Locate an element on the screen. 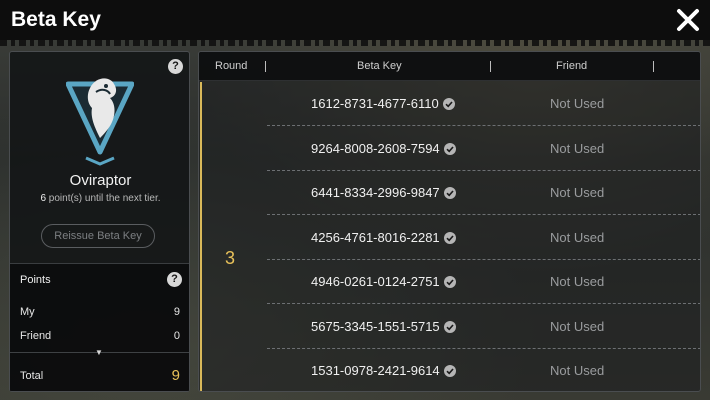 This screenshot has height=400, width=710. table-row: 4946-0261-0124-2751 Not Used is located at coordinates (483, 282).